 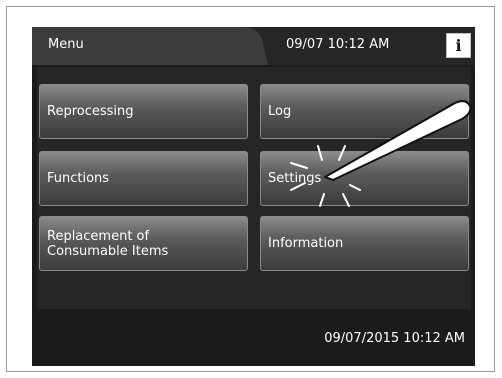 I want to click on information-button-label: Information, so click(x=306, y=243).